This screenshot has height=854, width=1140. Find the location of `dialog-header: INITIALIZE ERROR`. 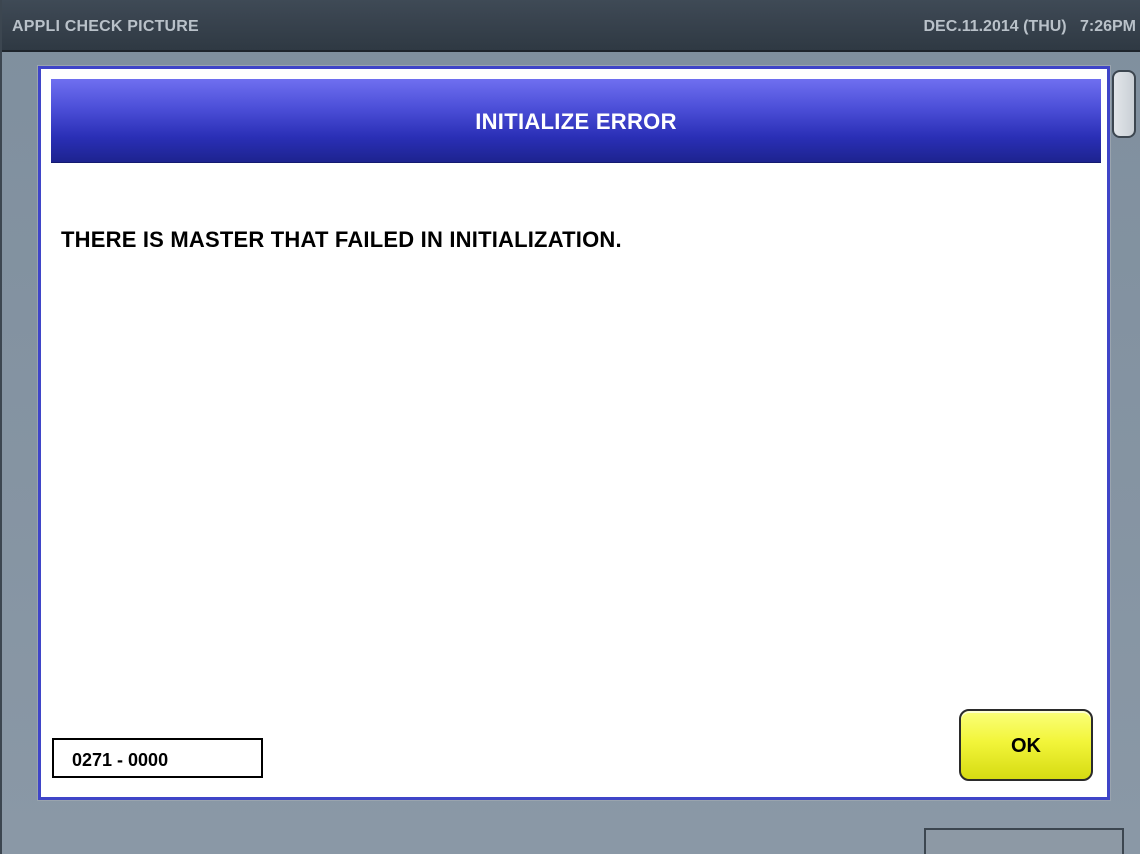

dialog-header: INITIALIZE ERROR is located at coordinates (576, 121).